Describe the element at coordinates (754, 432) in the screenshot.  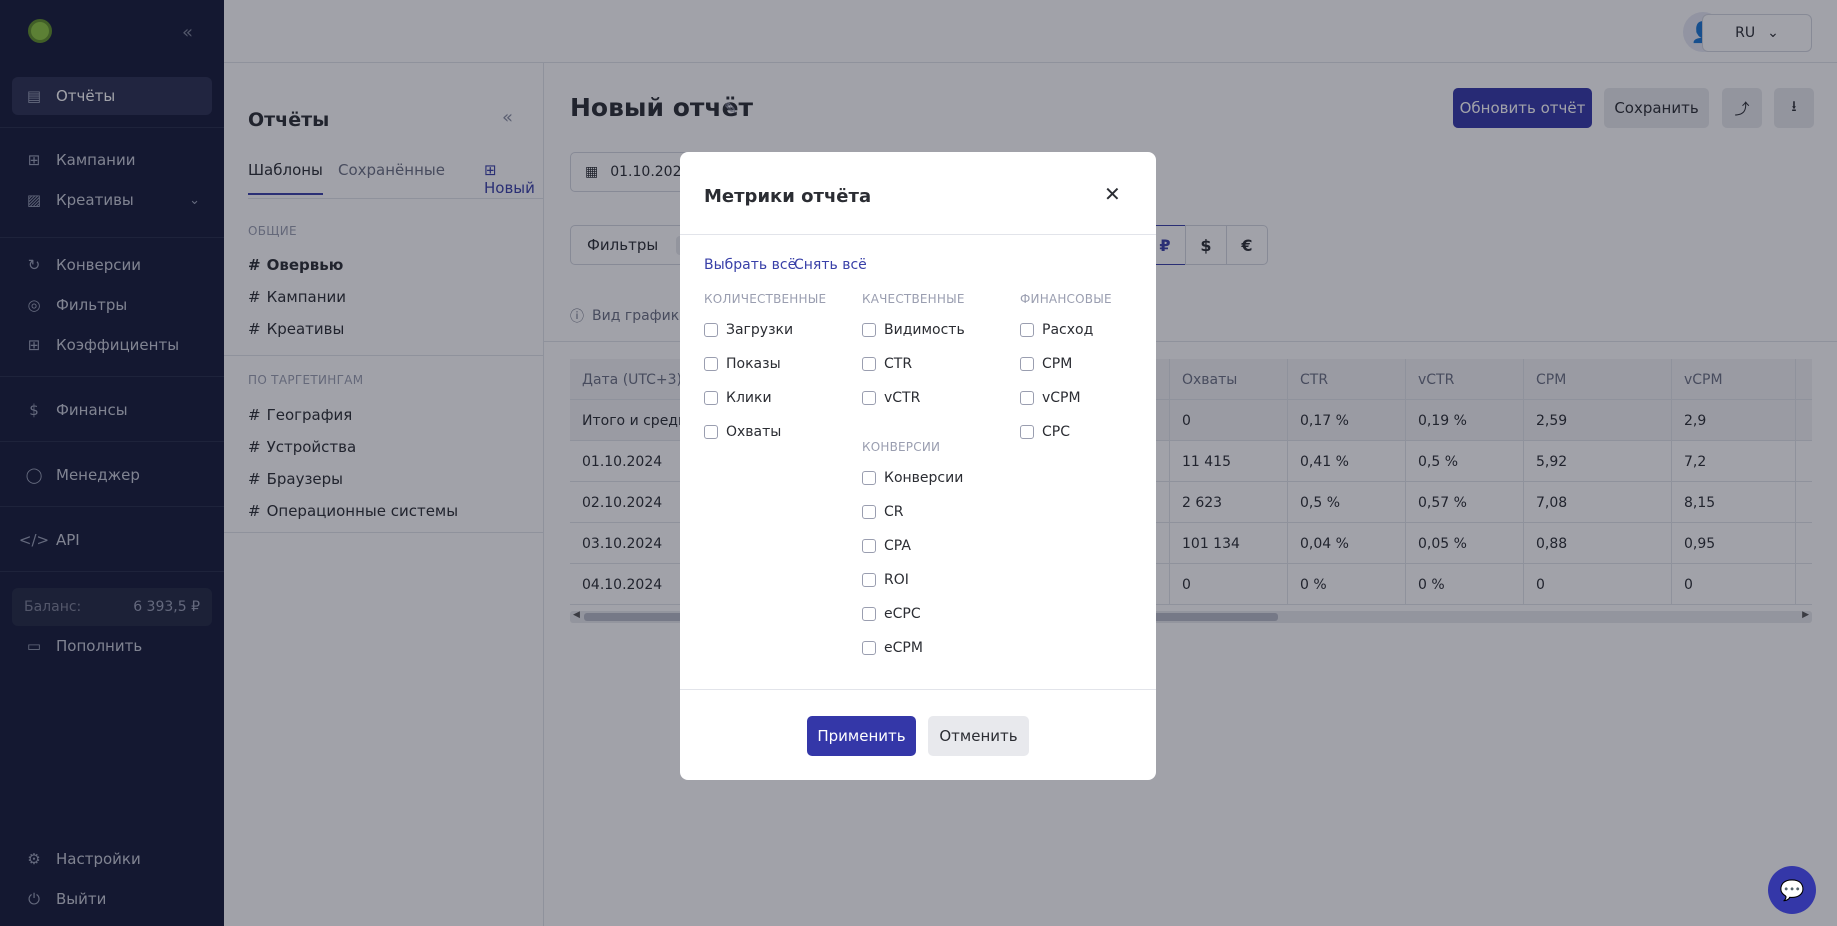
I see `metric-label: Охваты` at that location.